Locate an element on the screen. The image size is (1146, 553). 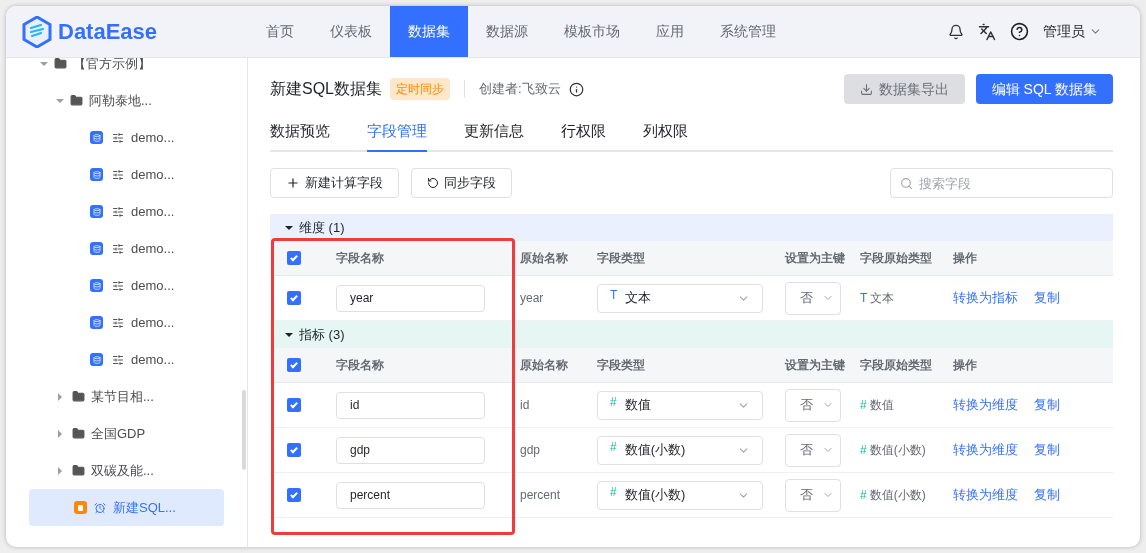
notification-icon is located at coordinates (956, 31).